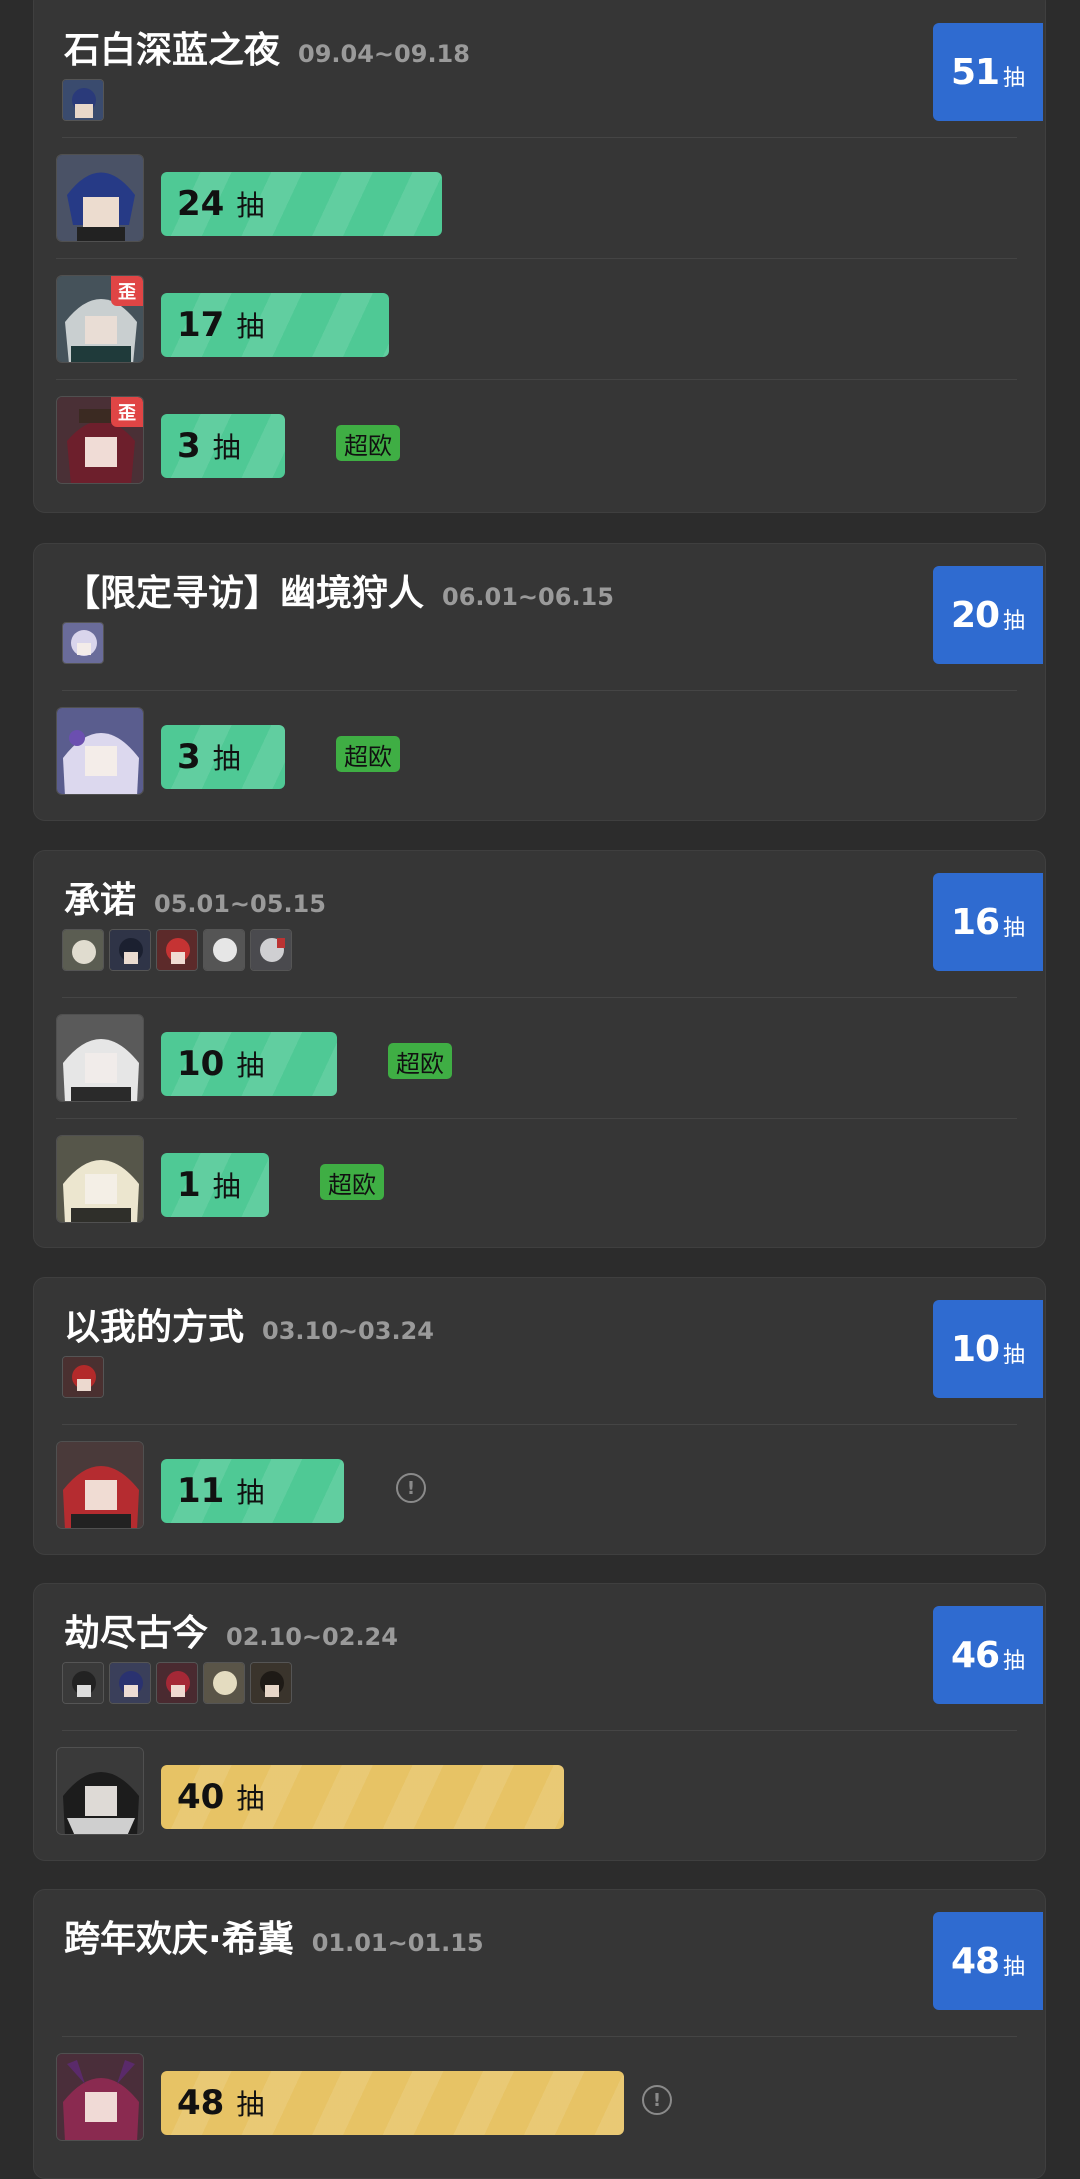 This screenshot has height=2179, width=1080. I want to click on pull-record-row: 40 抽, so click(536, 1791).